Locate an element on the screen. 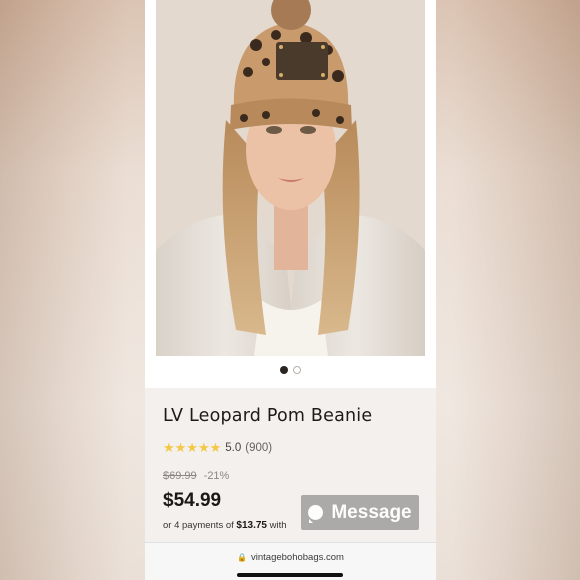 The width and height of the screenshot is (580, 580). installments-text: or 4 payments of $13.75 with is located at coordinates (225, 525).